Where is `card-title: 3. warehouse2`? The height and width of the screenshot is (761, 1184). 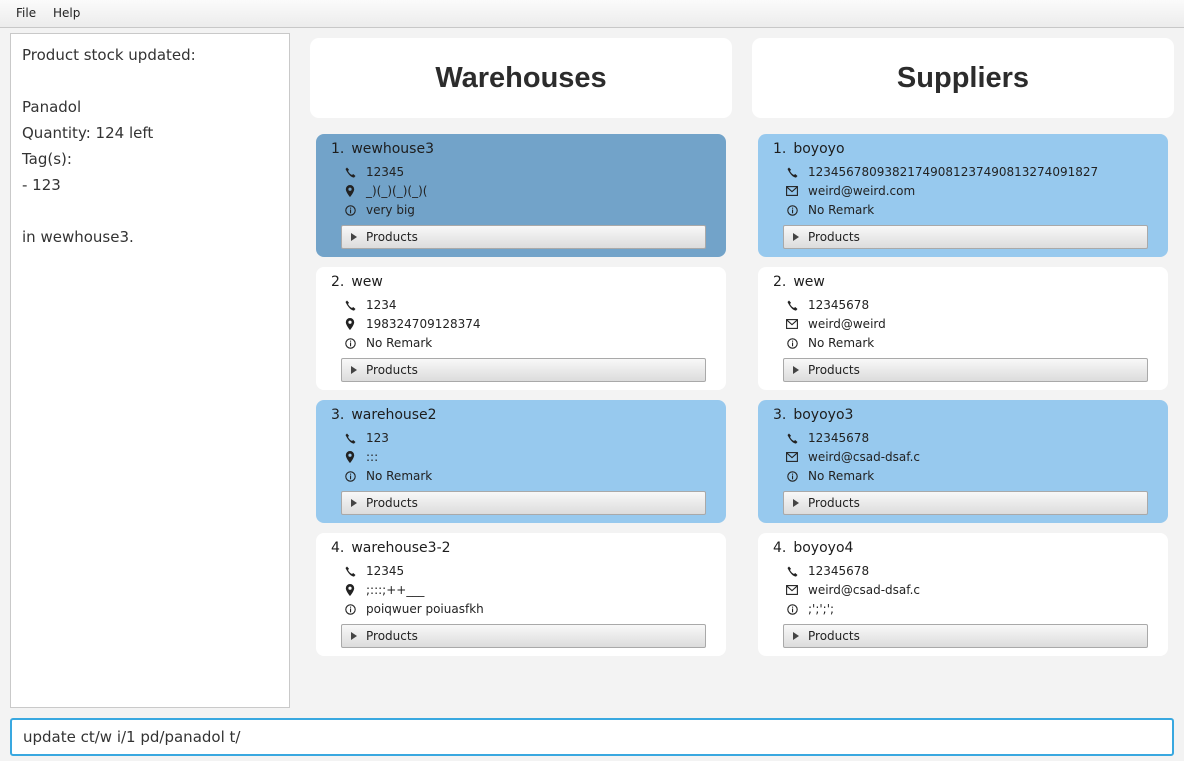 card-title: 3. warehouse2 is located at coordinates (384, 415).